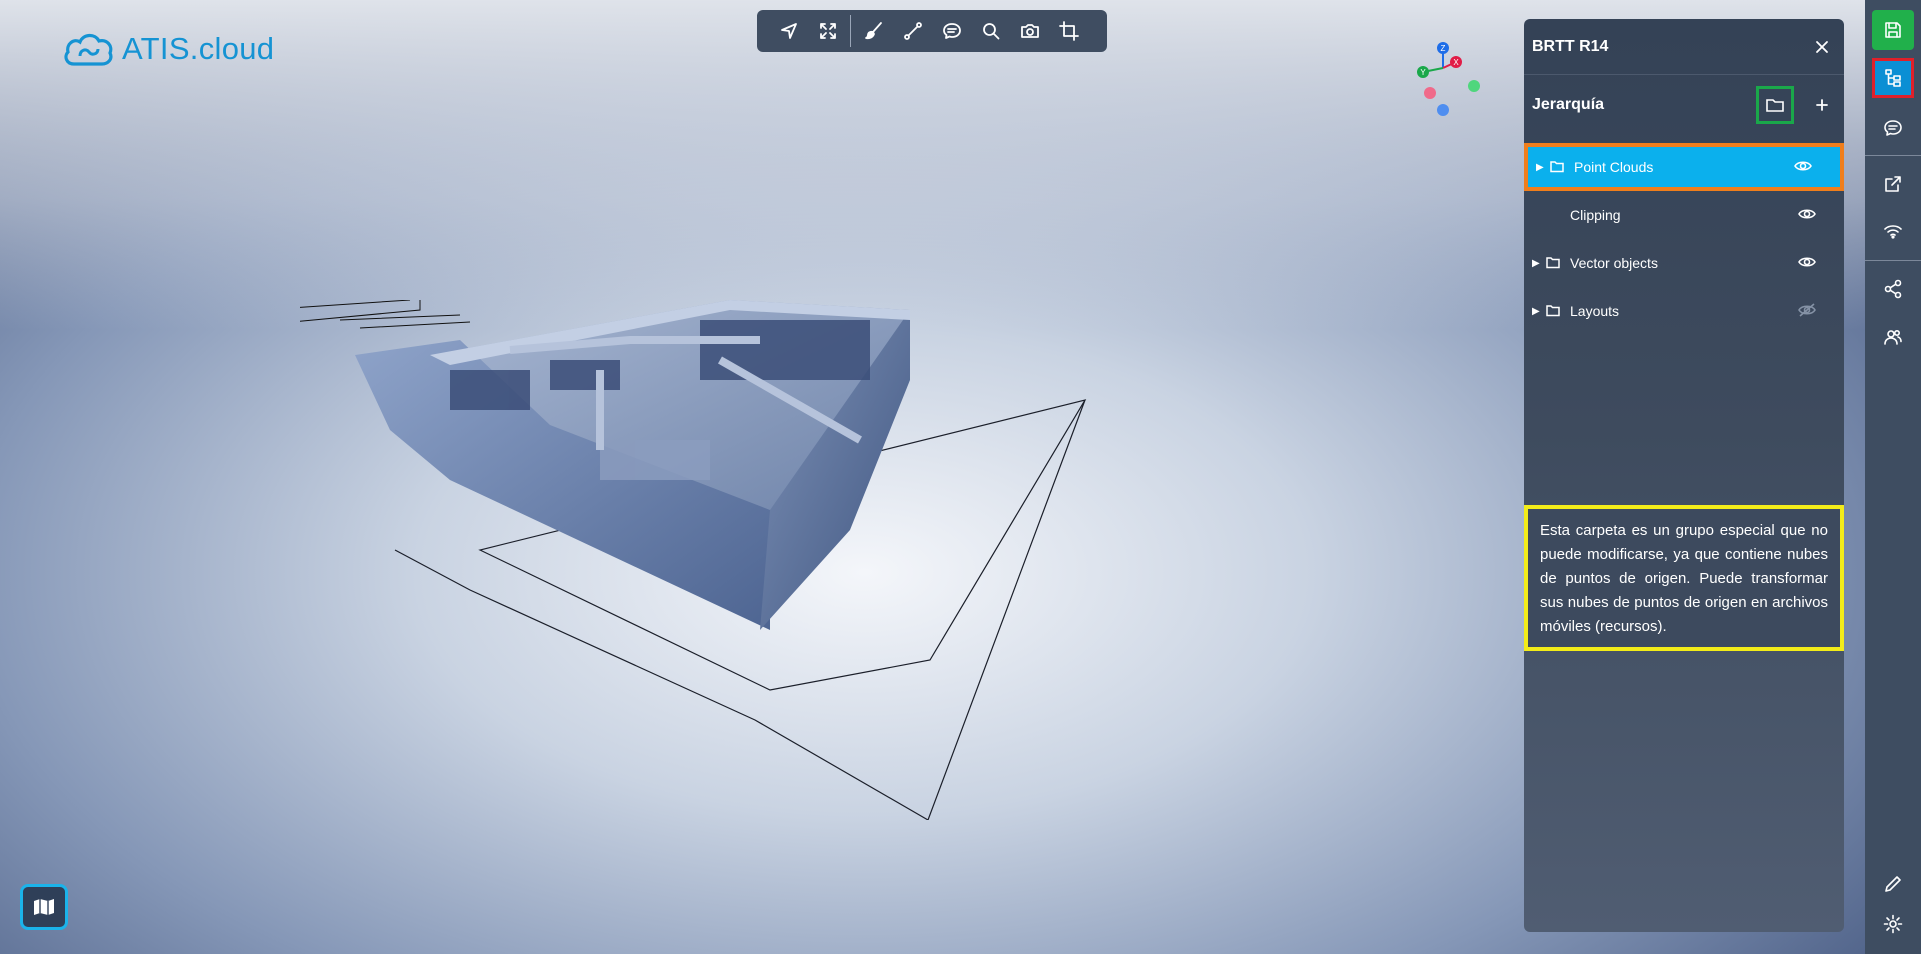 This screenshot has height=954, width=1921. I want to click on hierarchy-button, so click(1893, 78).